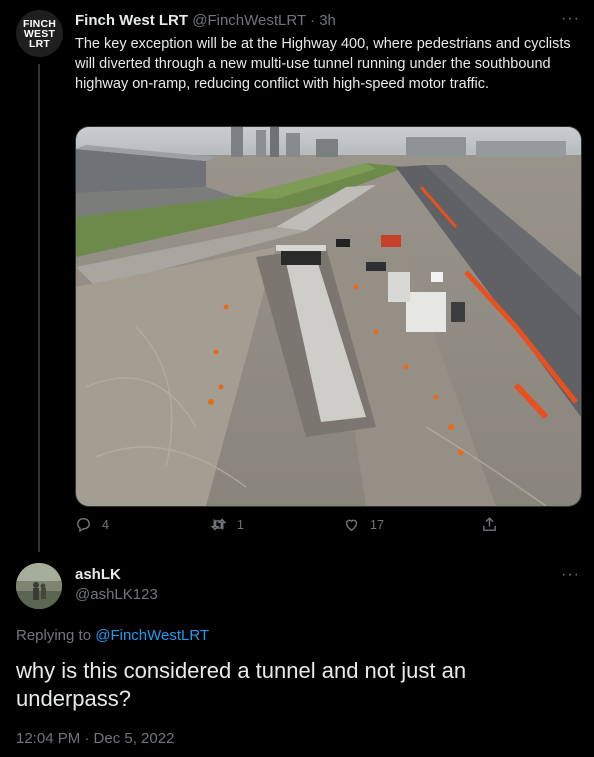 The height and width of the screenshot is (757, 594). I want to click on tweet-header: Finch West LRT @FinchWestLRT · 3h, so click(205, 20).